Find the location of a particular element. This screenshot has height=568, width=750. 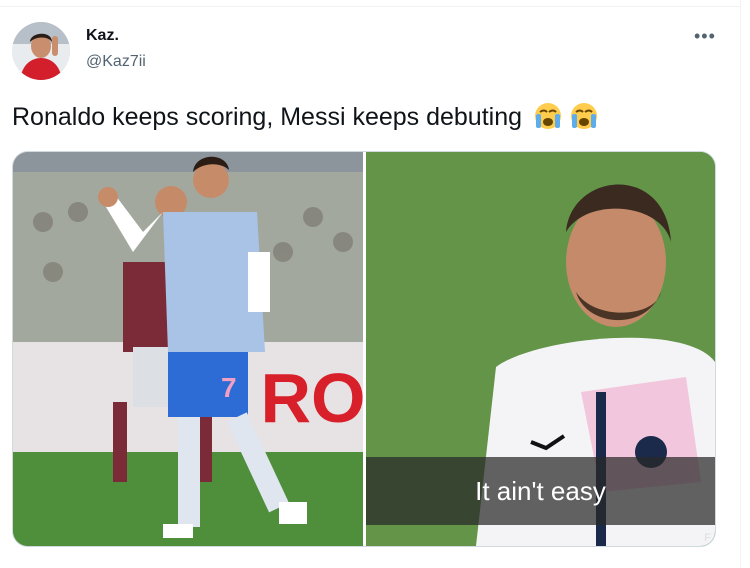

avatar-image is located at coordinates (41, 51).